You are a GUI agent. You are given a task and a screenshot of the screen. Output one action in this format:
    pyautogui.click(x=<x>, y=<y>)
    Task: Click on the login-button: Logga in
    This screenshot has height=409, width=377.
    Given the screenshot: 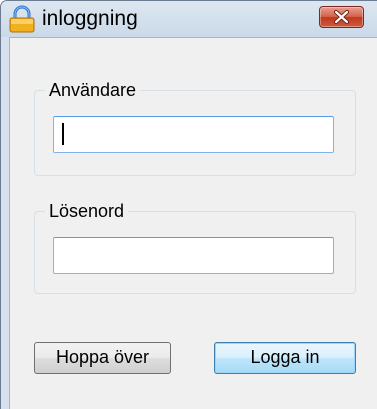 What is the action you would take?
    pyautogui.click(x=285, y=358)
    